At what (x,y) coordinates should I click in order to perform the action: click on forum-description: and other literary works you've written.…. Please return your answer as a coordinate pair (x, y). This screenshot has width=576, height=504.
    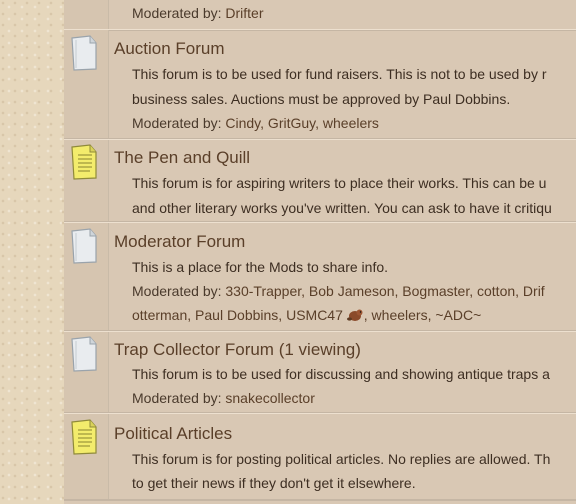
    Looking at the image, I should click on (342, 208).